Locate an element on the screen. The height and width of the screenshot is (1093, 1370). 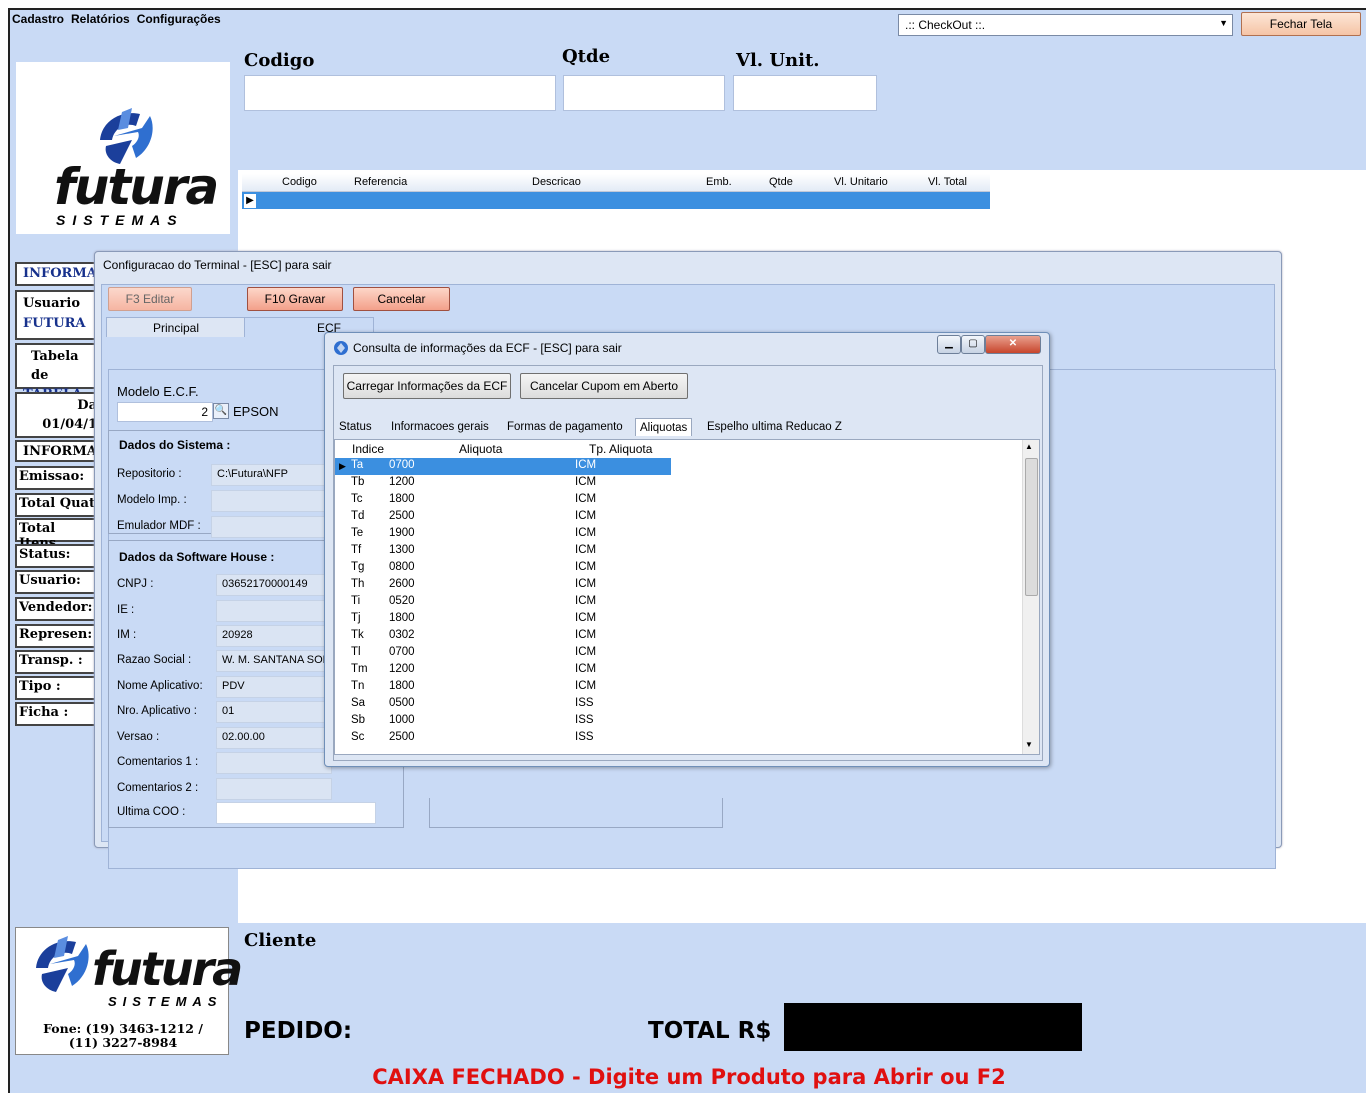
comentarios-1-field is located at coordinates (274, 763).